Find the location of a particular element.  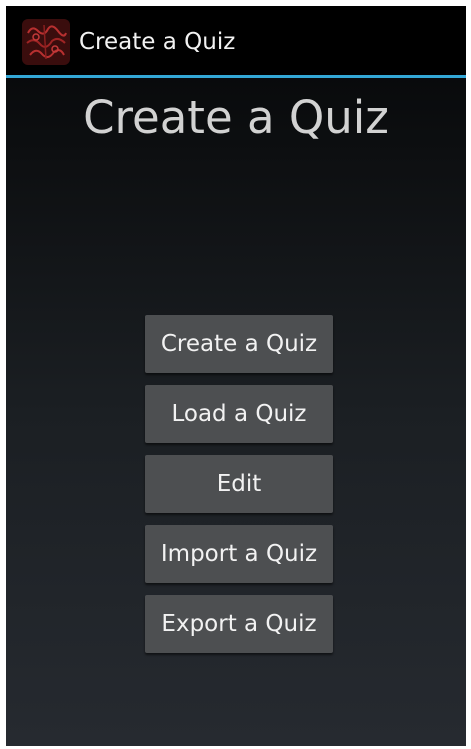

create-quiz-button: Create a Quiz is located at coordinates (239, 344).